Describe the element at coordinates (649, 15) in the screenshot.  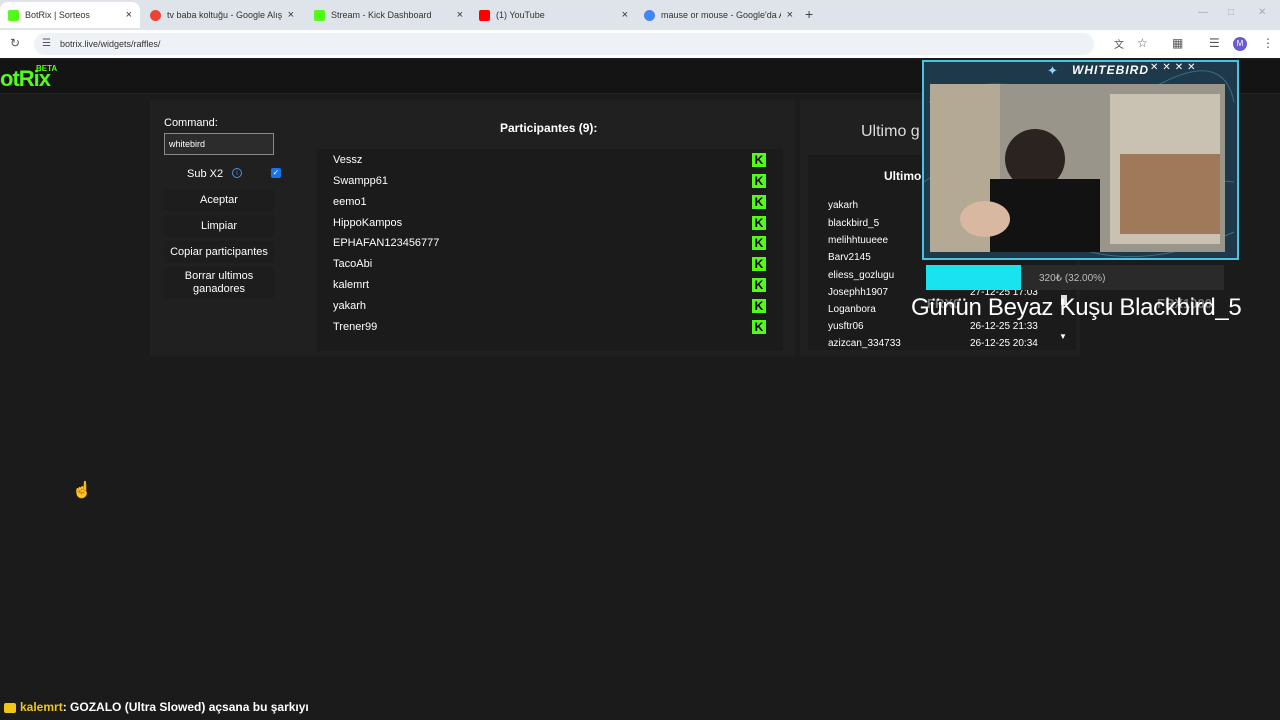
I see `google-favicon-icon` at that location.